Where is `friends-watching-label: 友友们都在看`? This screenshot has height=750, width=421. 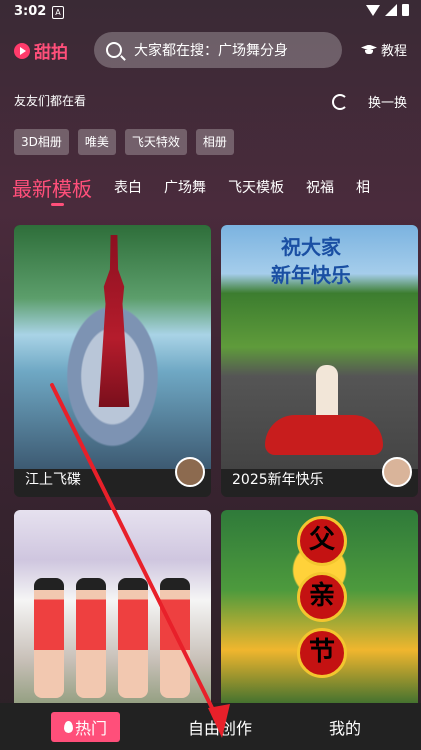
friends-watching-label: 友友们都在看 is located at coordinates (50, 101).